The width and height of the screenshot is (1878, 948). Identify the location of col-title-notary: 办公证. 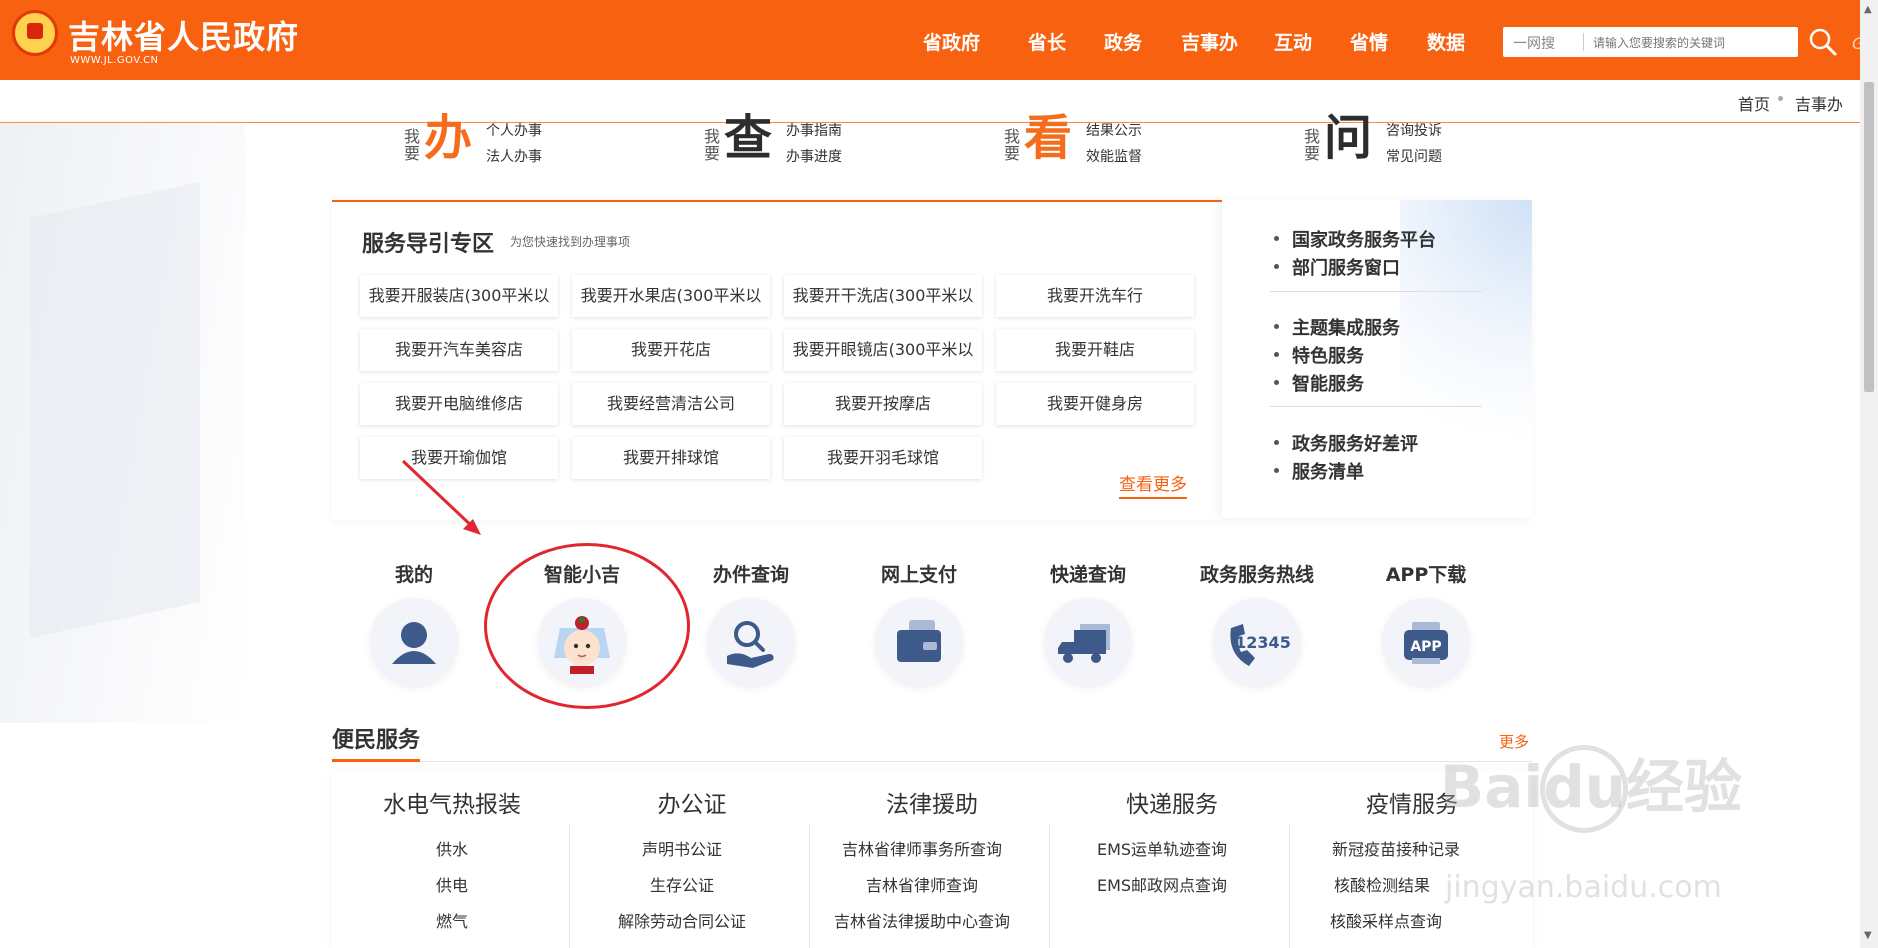
(692, 802).